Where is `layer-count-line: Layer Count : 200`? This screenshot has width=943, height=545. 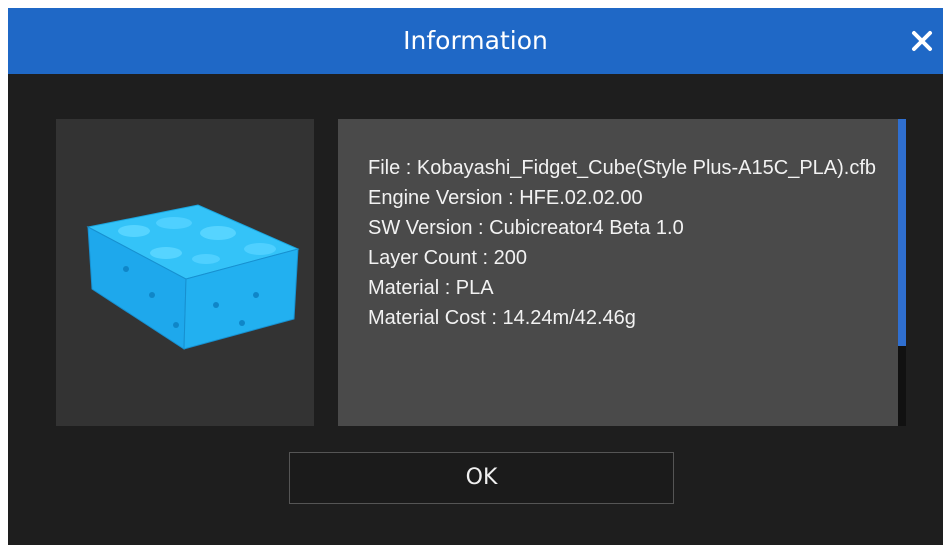 layer-count-line: Layer Count : 200 is located at coordinates (447, 258).